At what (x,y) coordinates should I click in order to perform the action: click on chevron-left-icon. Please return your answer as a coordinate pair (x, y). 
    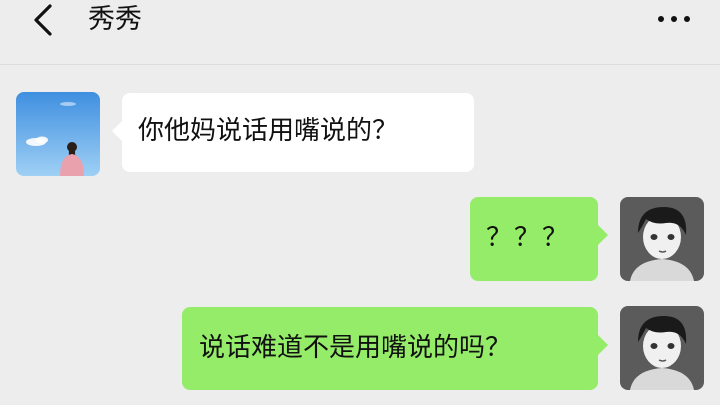
    Looking at the image, I should click on (43, 20).